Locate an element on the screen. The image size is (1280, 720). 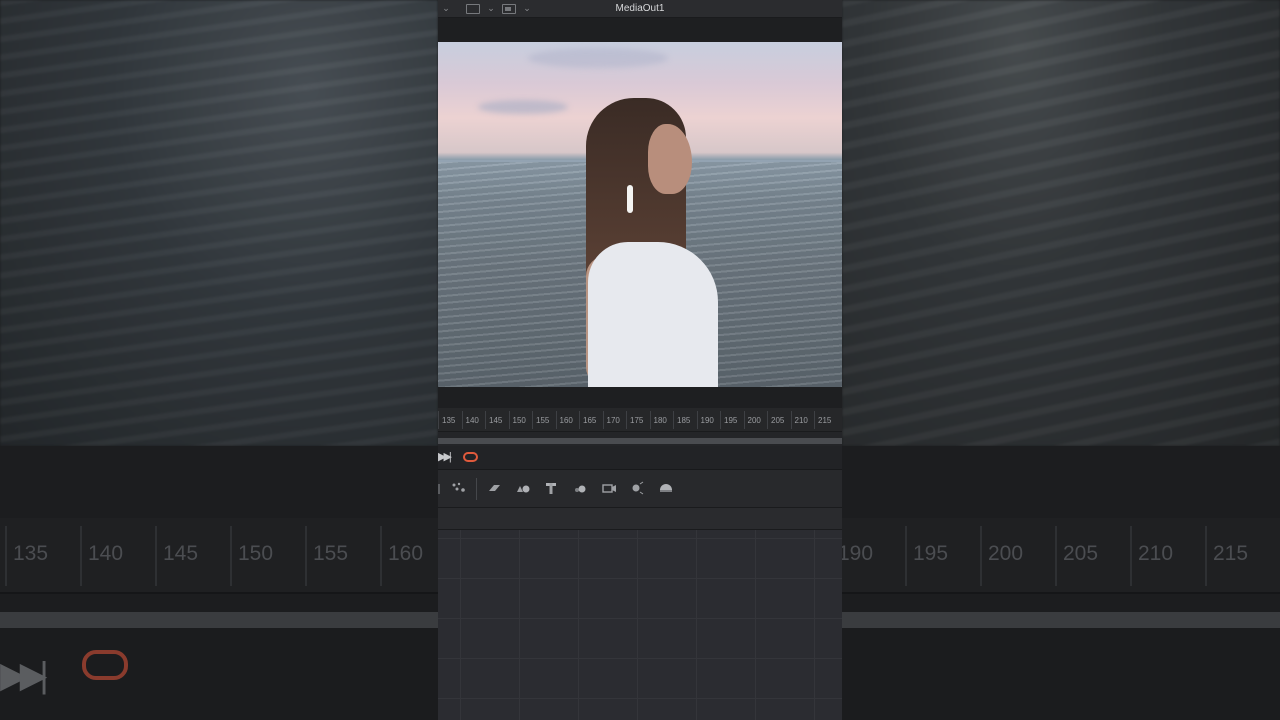
shape-3d-icon is located at coordinates (523, 488).